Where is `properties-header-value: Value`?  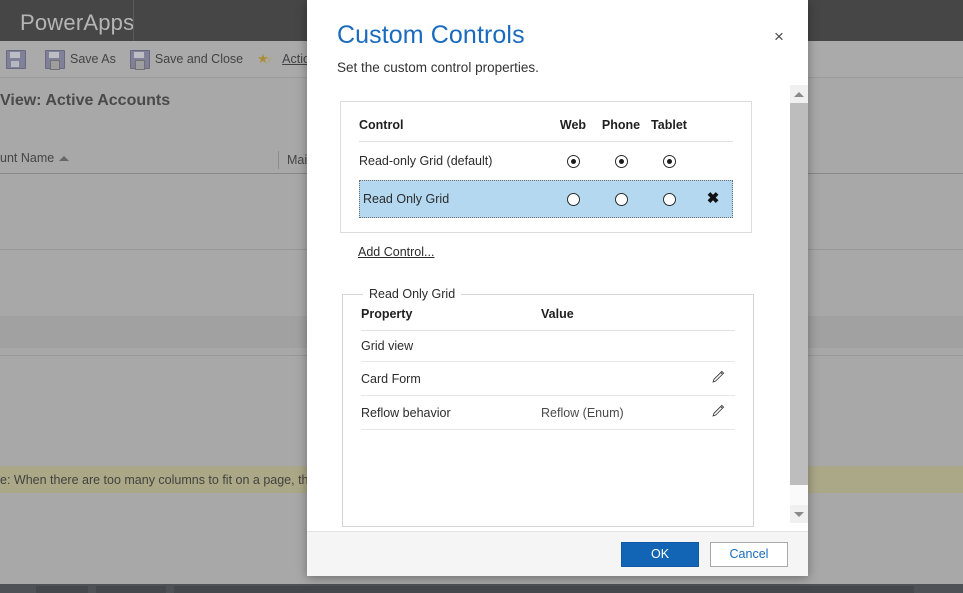 properties-header-value: Value is located at coordinates (621, 319).